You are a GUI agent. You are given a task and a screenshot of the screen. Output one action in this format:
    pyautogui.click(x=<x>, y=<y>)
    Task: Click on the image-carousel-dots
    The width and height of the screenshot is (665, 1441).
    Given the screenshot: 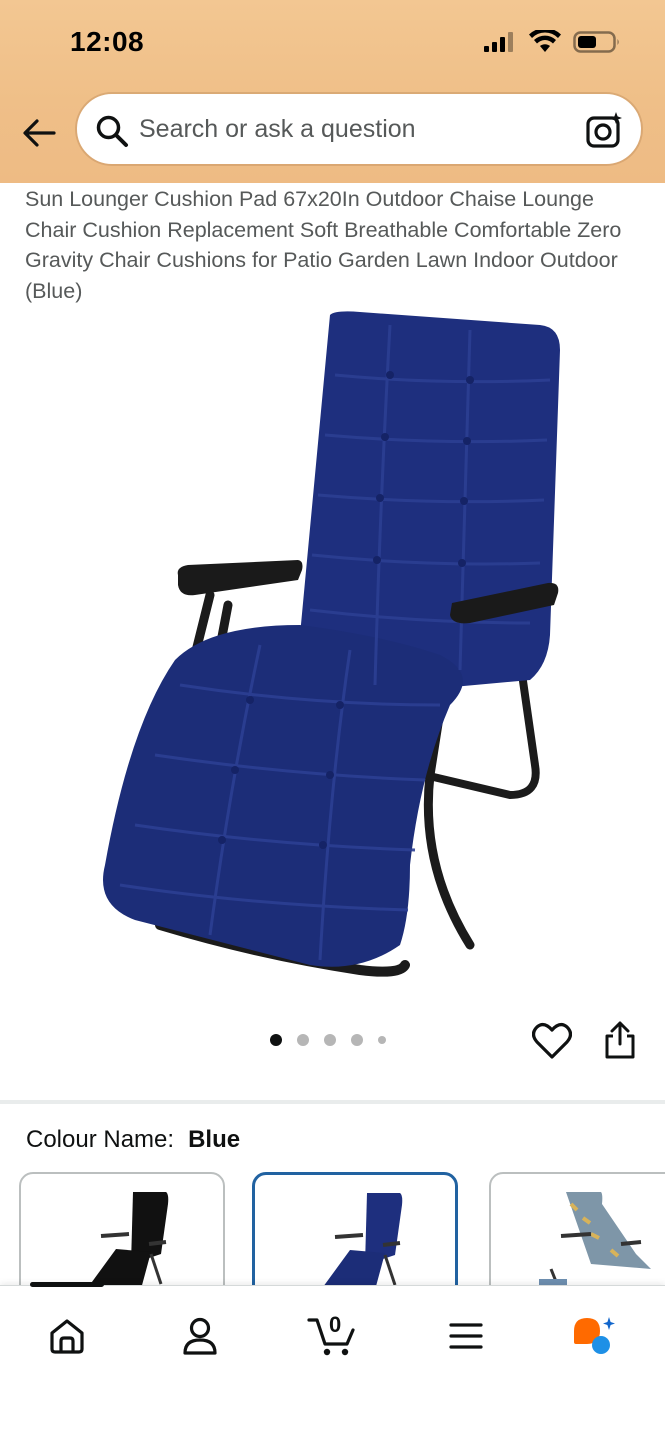 What is the action you would take?
    pyautogui.click(x=328, y=1040)
    